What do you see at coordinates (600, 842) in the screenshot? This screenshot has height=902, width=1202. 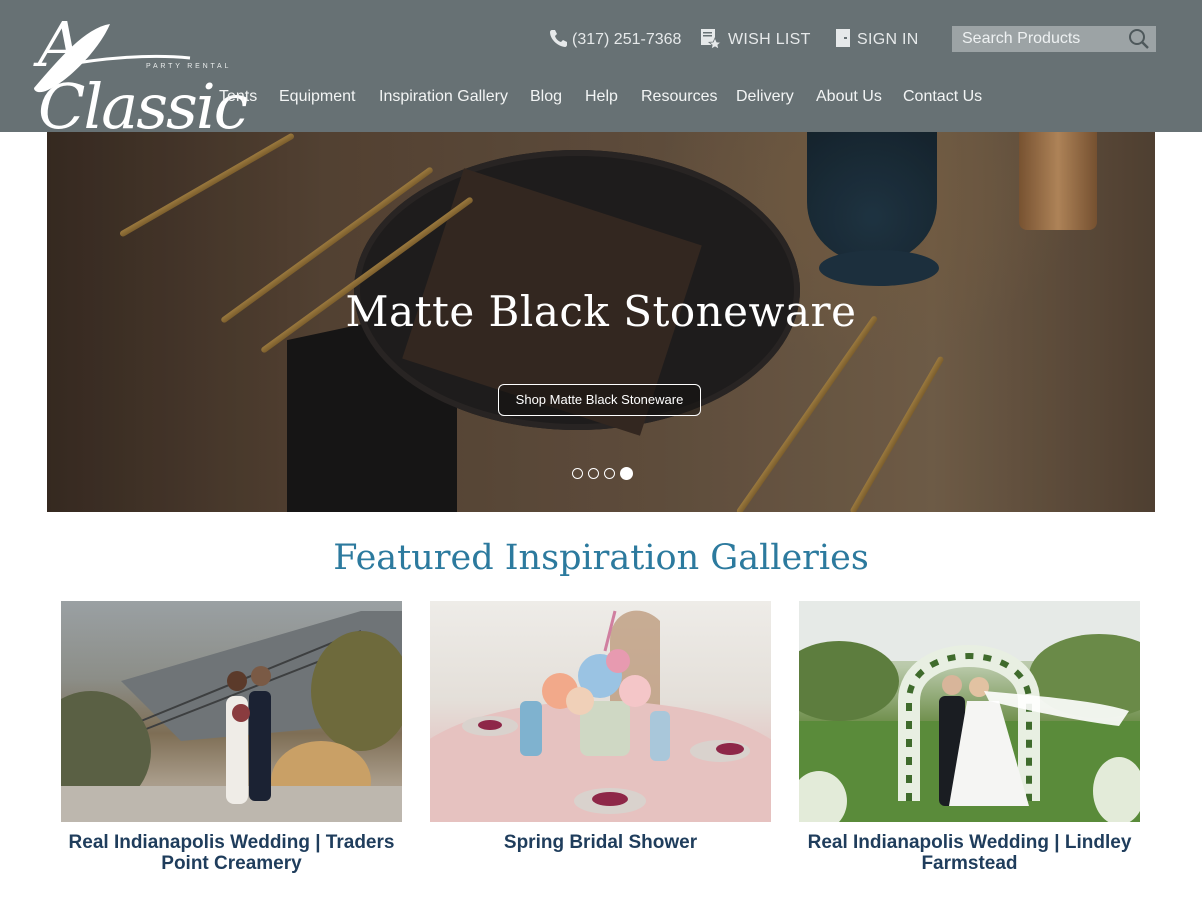 I see `gallery-caption: Spring Bridal Shower` at bounding box center [600, 842].